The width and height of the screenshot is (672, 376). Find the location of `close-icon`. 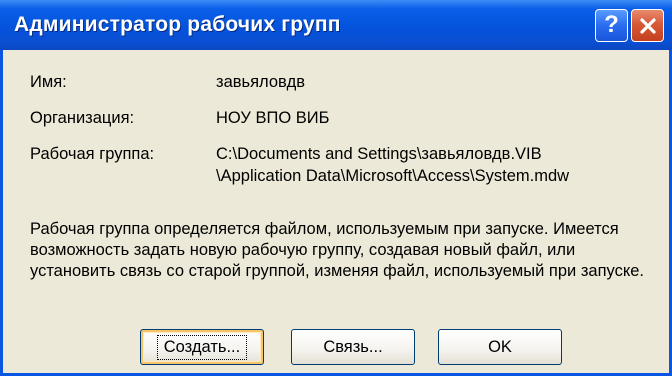

close-icon is located at coordinates (647, 25).